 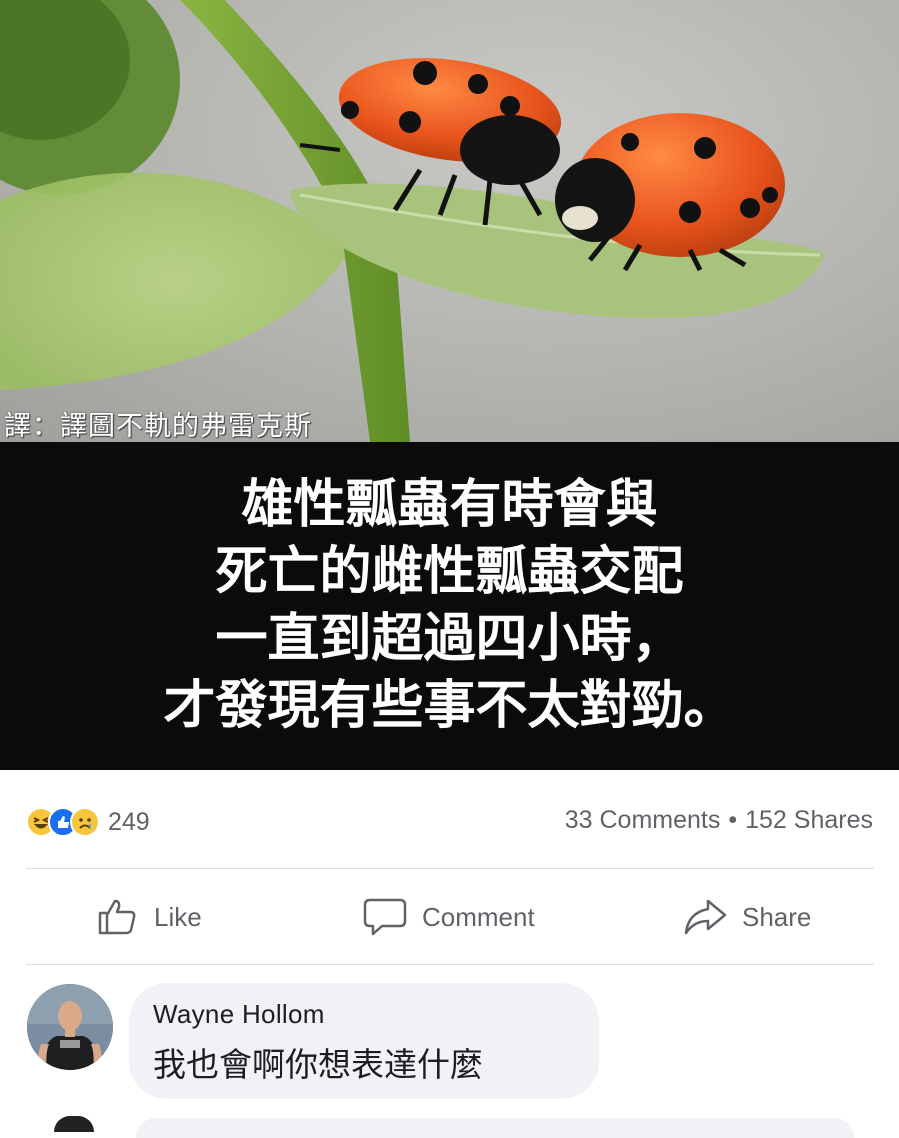 I want to click on next-commenter-avatar, so click(x=74, y=1124).